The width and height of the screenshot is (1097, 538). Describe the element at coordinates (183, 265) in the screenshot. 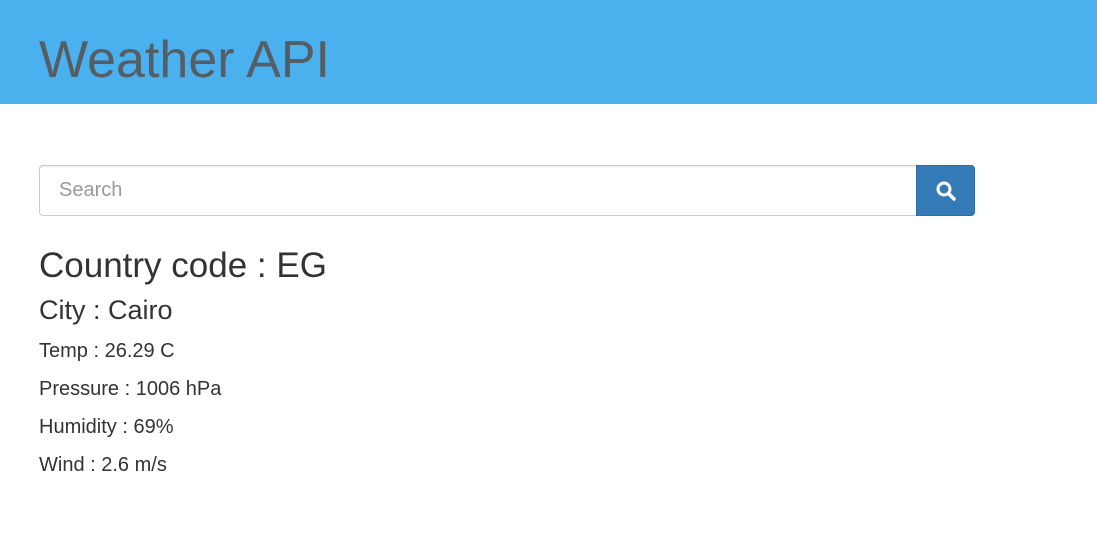

I see `country-code: Country code : EG` at that location.